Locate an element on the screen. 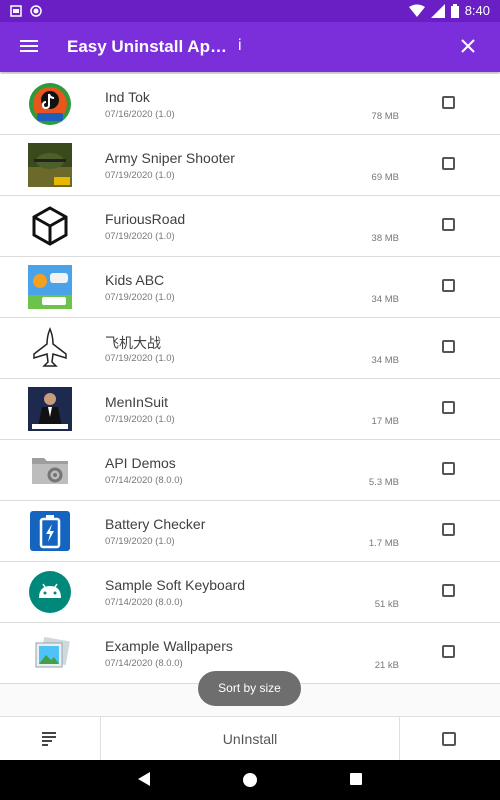 The width and height of the screenshot is (500, 800). recent-apps-icon is located at coordinates (356, 779).